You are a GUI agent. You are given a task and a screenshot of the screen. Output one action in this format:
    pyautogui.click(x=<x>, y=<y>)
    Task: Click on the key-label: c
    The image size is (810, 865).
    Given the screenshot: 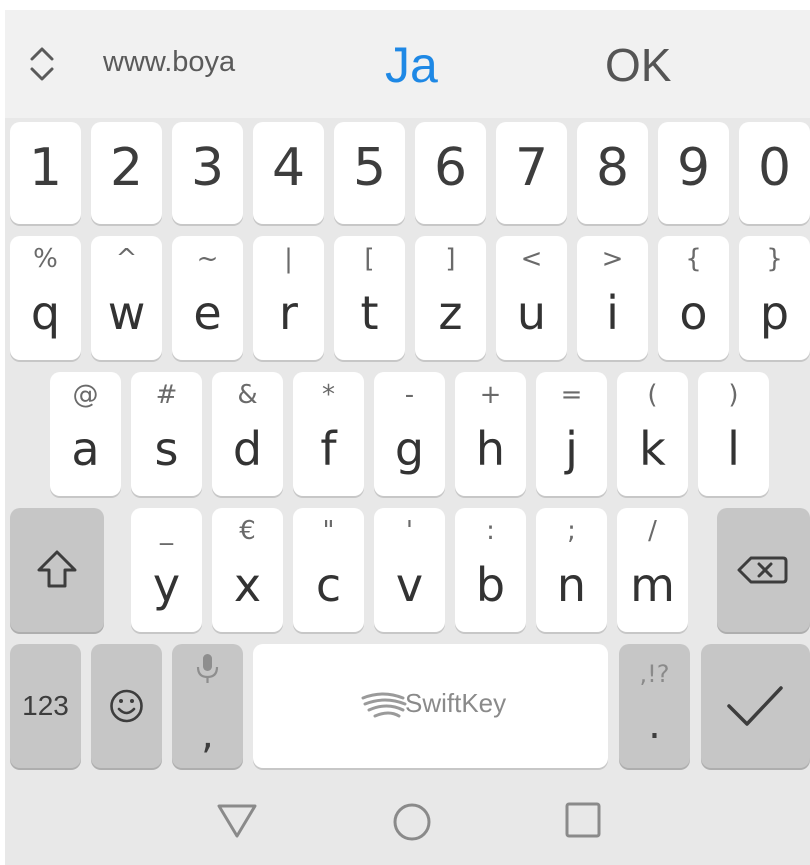 What is the action you would take?
    pyautogui.click(x=328, y=585)
    